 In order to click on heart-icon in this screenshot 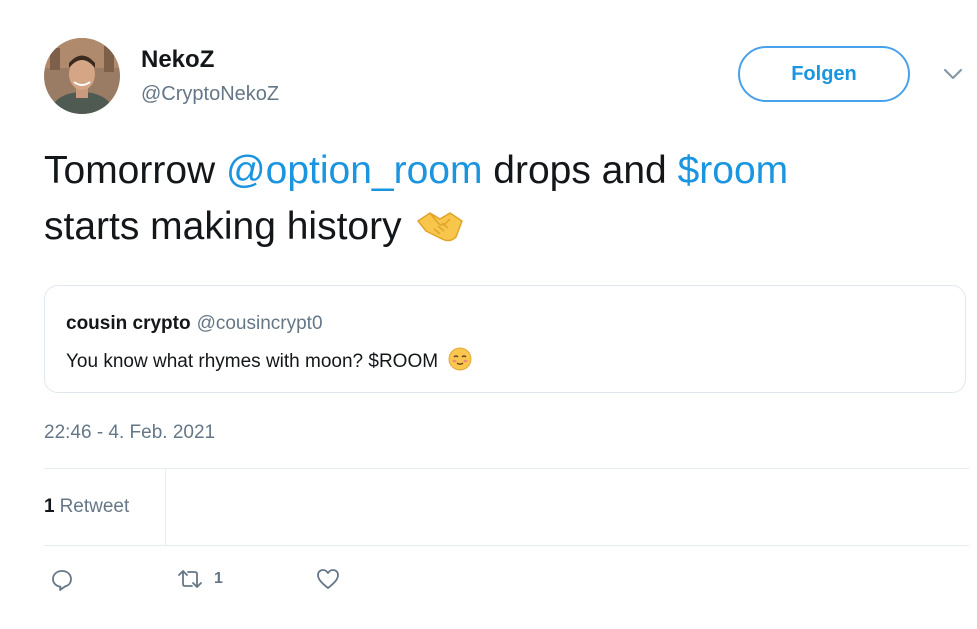, I will do `click(328, 579)`.